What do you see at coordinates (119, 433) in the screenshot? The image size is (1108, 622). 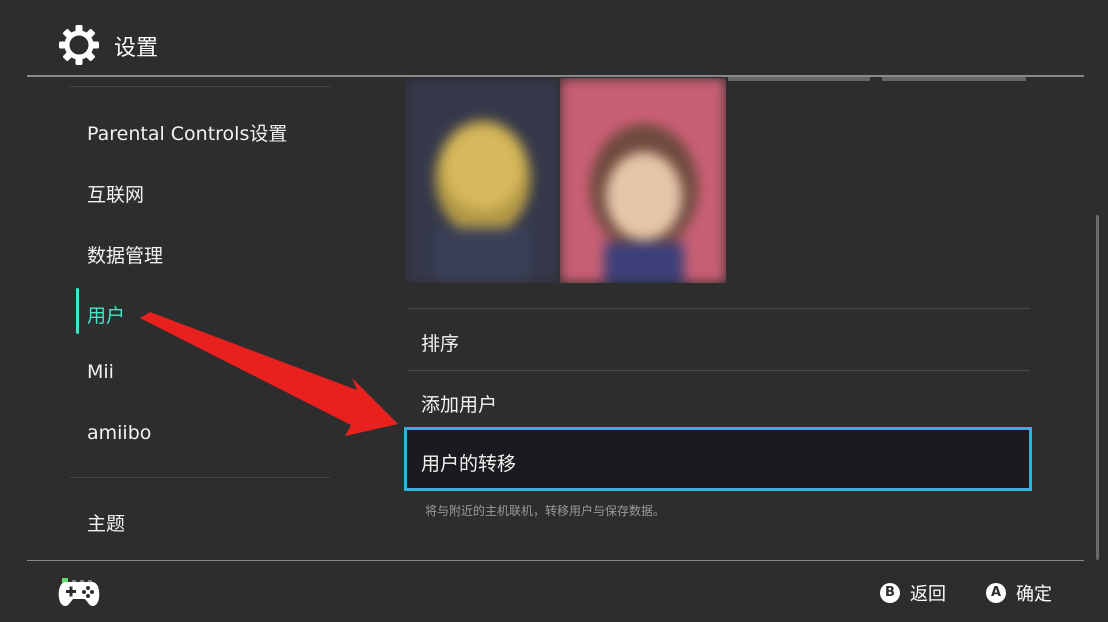 I see `sidebar-item-amiibo: amiibo` at bounding box center [119, 433].